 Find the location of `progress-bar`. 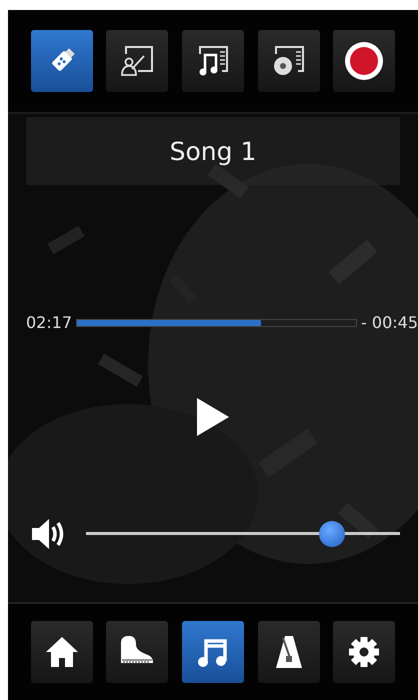

progress-bar is located at coordinates (217, 322).